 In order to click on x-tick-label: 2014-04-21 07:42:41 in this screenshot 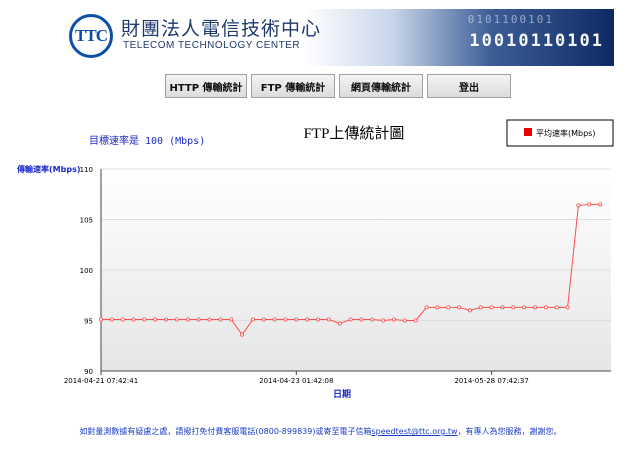, I will do `click(101, 381)`.